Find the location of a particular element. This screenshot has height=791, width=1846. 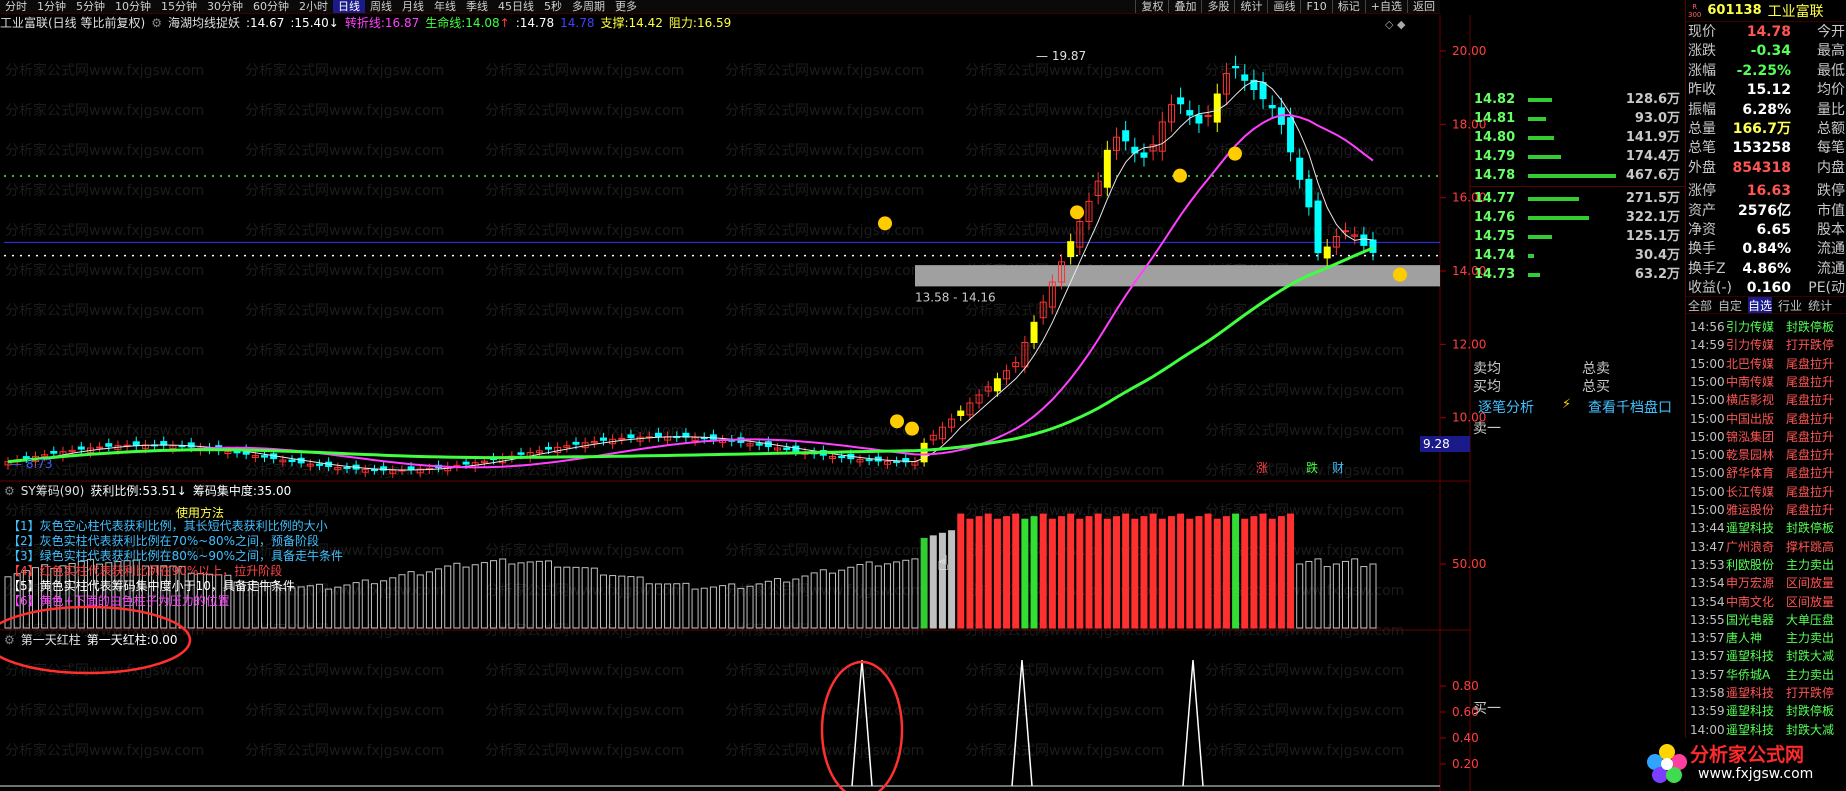

view-tenlevel-button: 查看千档盘口 is located at coordinates (1630, 407).